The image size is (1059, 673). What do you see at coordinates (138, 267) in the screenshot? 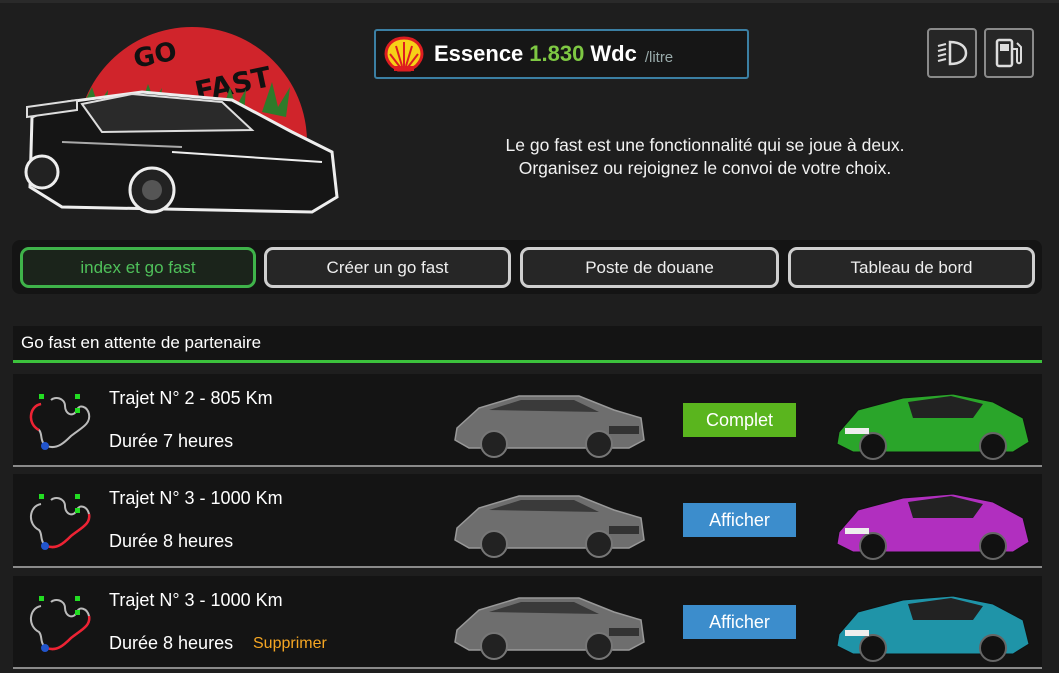
I see `nav-index: index et go fast` at bounding box center [138, 267].